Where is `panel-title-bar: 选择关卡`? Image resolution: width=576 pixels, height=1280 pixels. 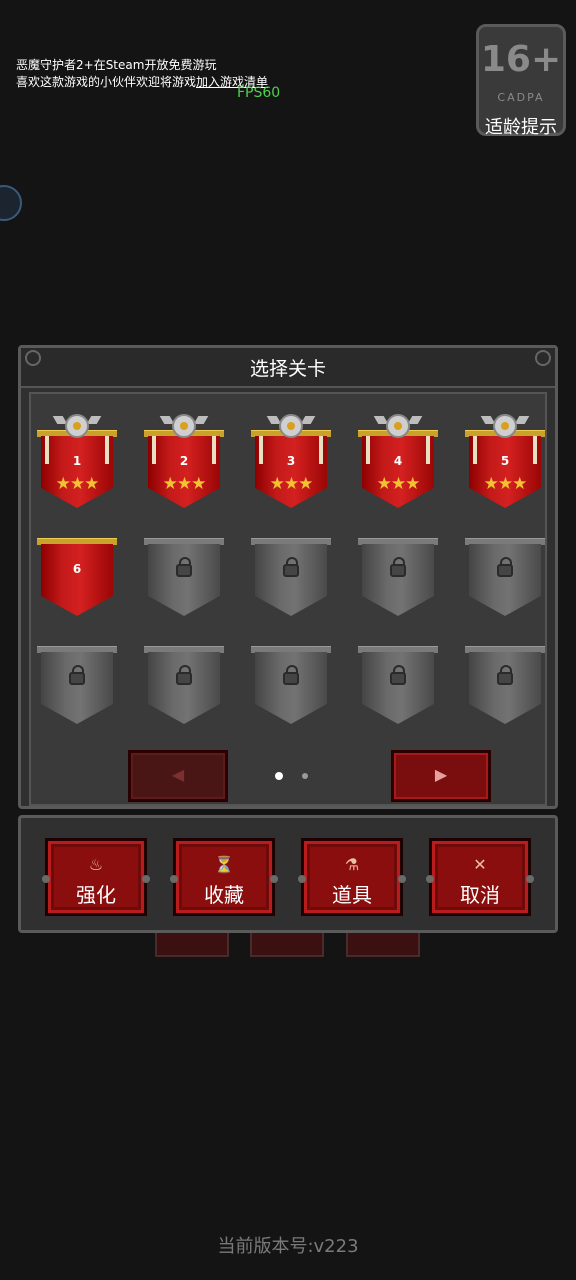
panel-title-bar: 选择关卡 is located at coordinates (288, 368).